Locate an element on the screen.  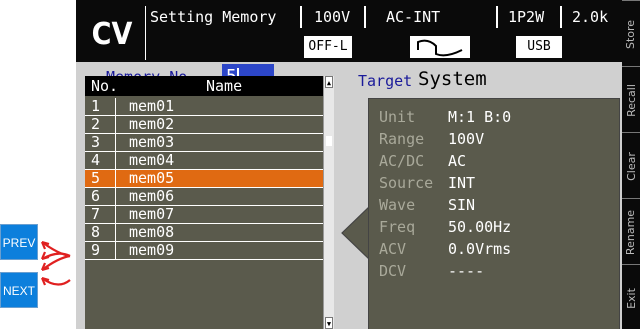
row-number: 7 is located at coordinates (96, 214).